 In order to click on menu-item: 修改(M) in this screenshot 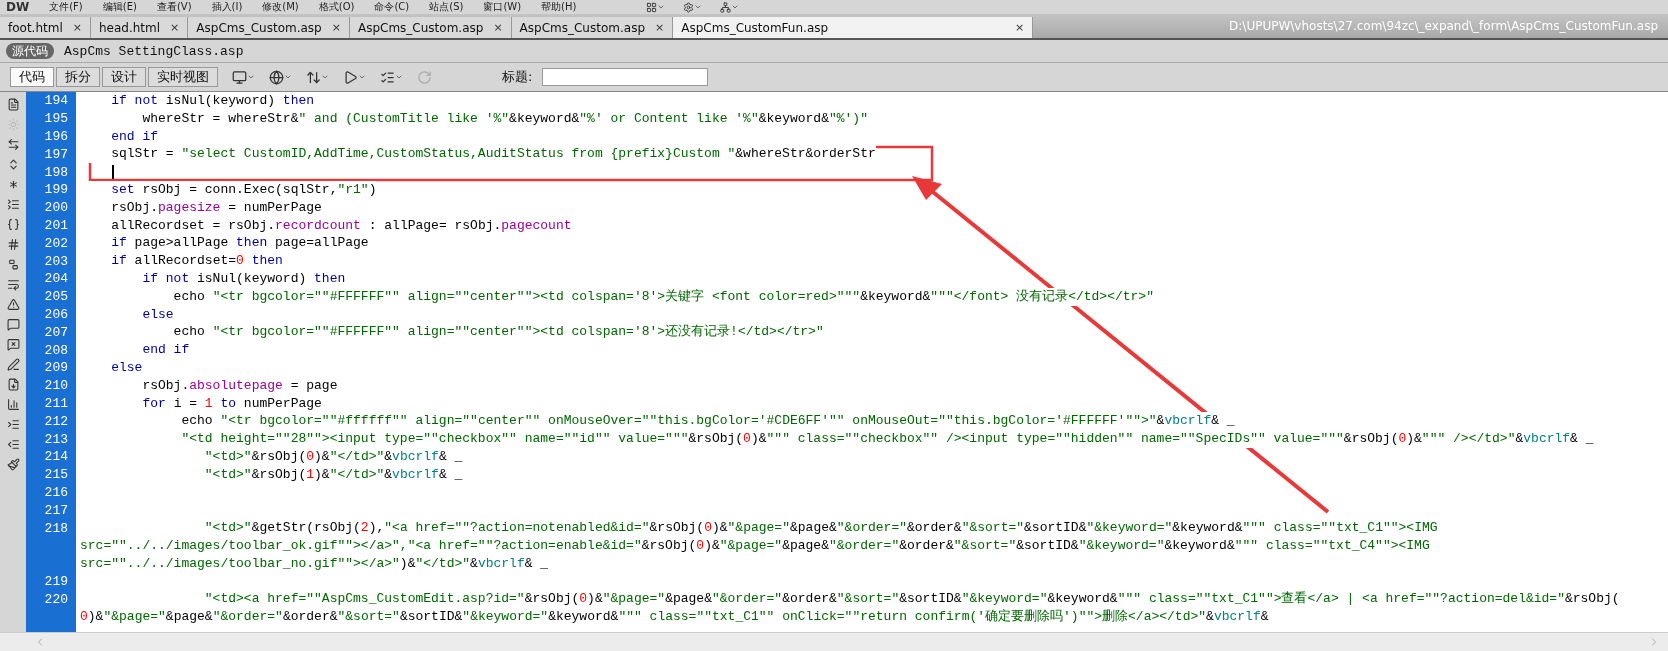, I will do `click(280, 7)`.